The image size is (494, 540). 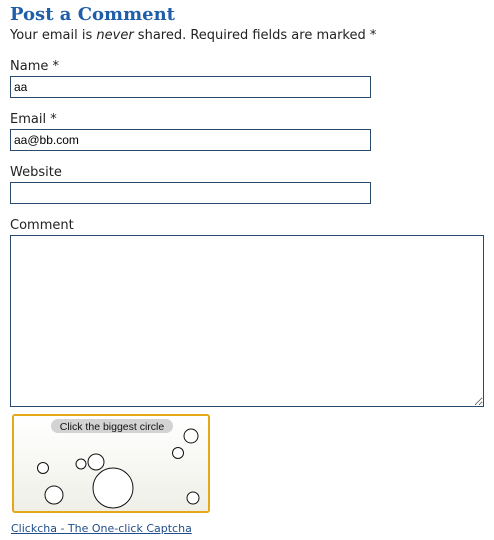 I want to click on captcha-image: Click the biggest circle, so click(x=111, y=463).